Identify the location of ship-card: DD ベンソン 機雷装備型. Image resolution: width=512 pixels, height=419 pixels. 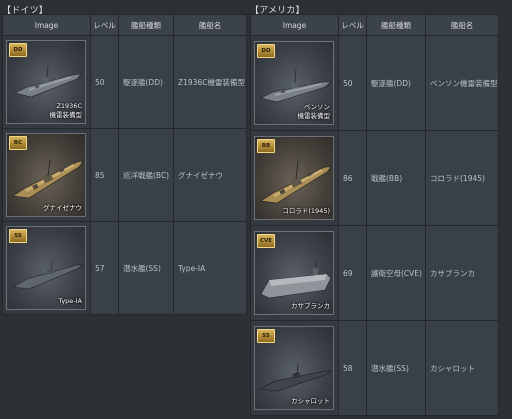
(294, 83).